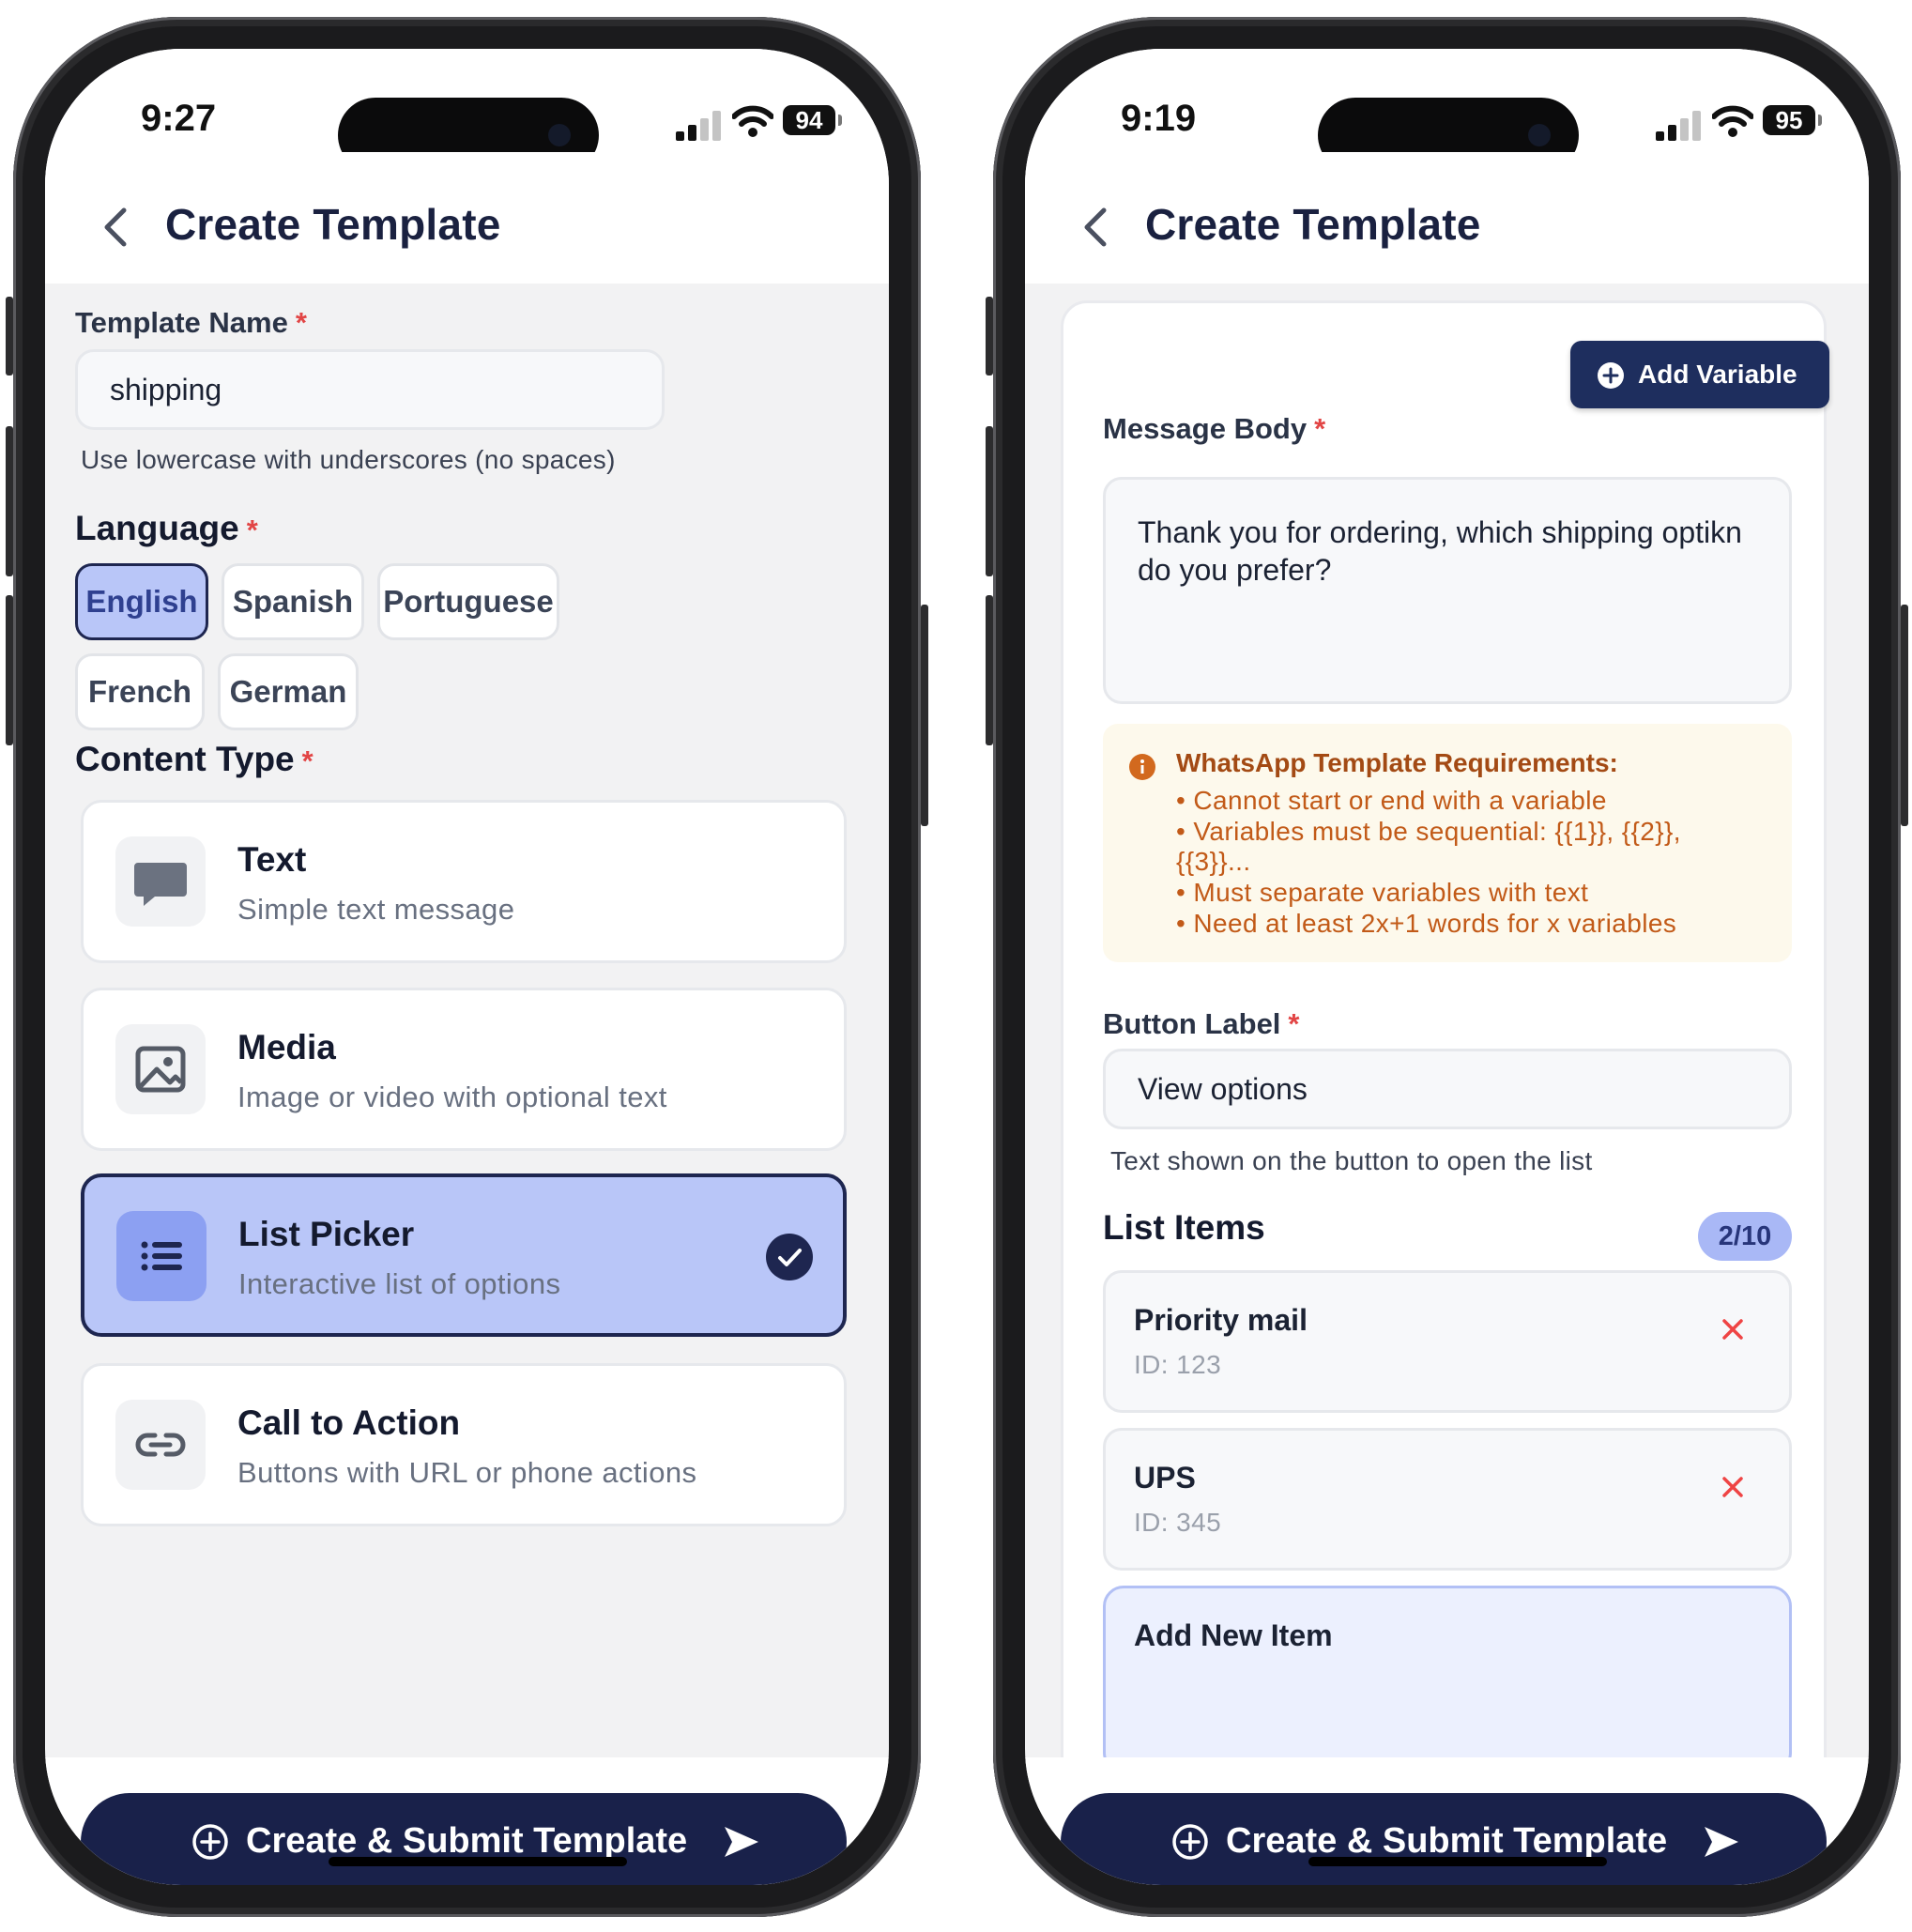 The width and height of the screenshot is (1912, 1932). What do you see at coordinates (1233, 1635) in the screenshot?
I see `add-new-item-label: Add New Item` at bounding box center [1233, 1635].